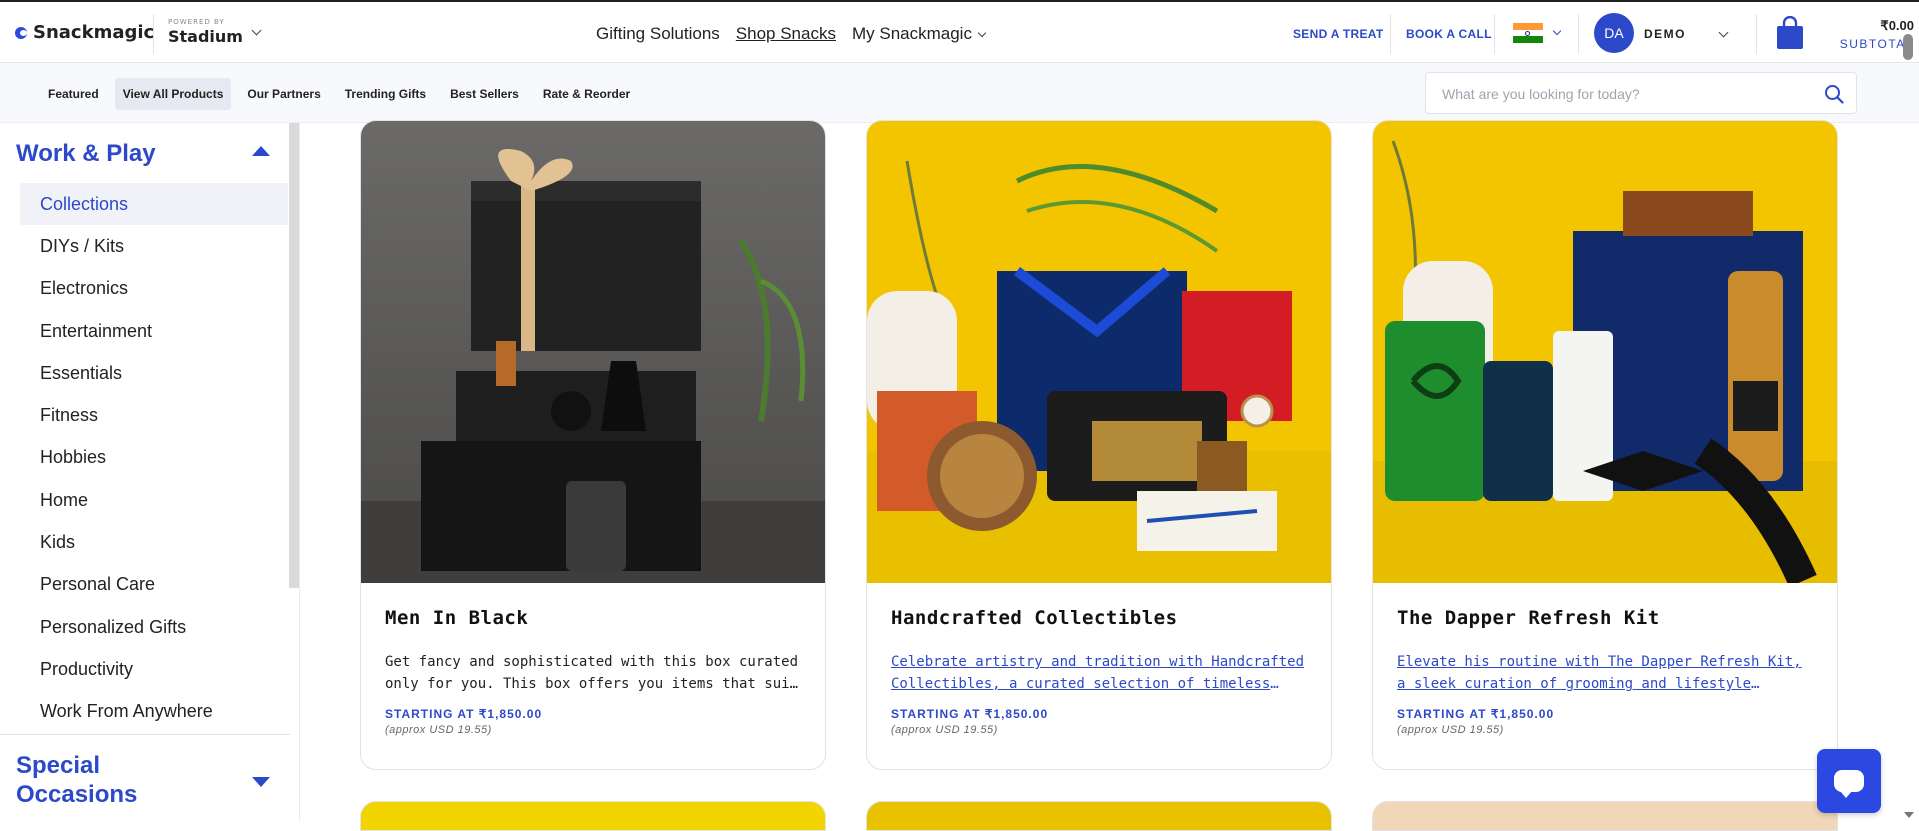 The image size is (1919, 831). I want to click on snackmagic-logo: Snackmagic, so click(84, 32).